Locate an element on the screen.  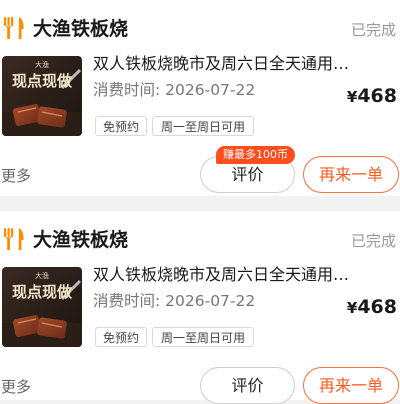
earn-coins-badge: 赚最多100币 is located at coordinates (255, 155).